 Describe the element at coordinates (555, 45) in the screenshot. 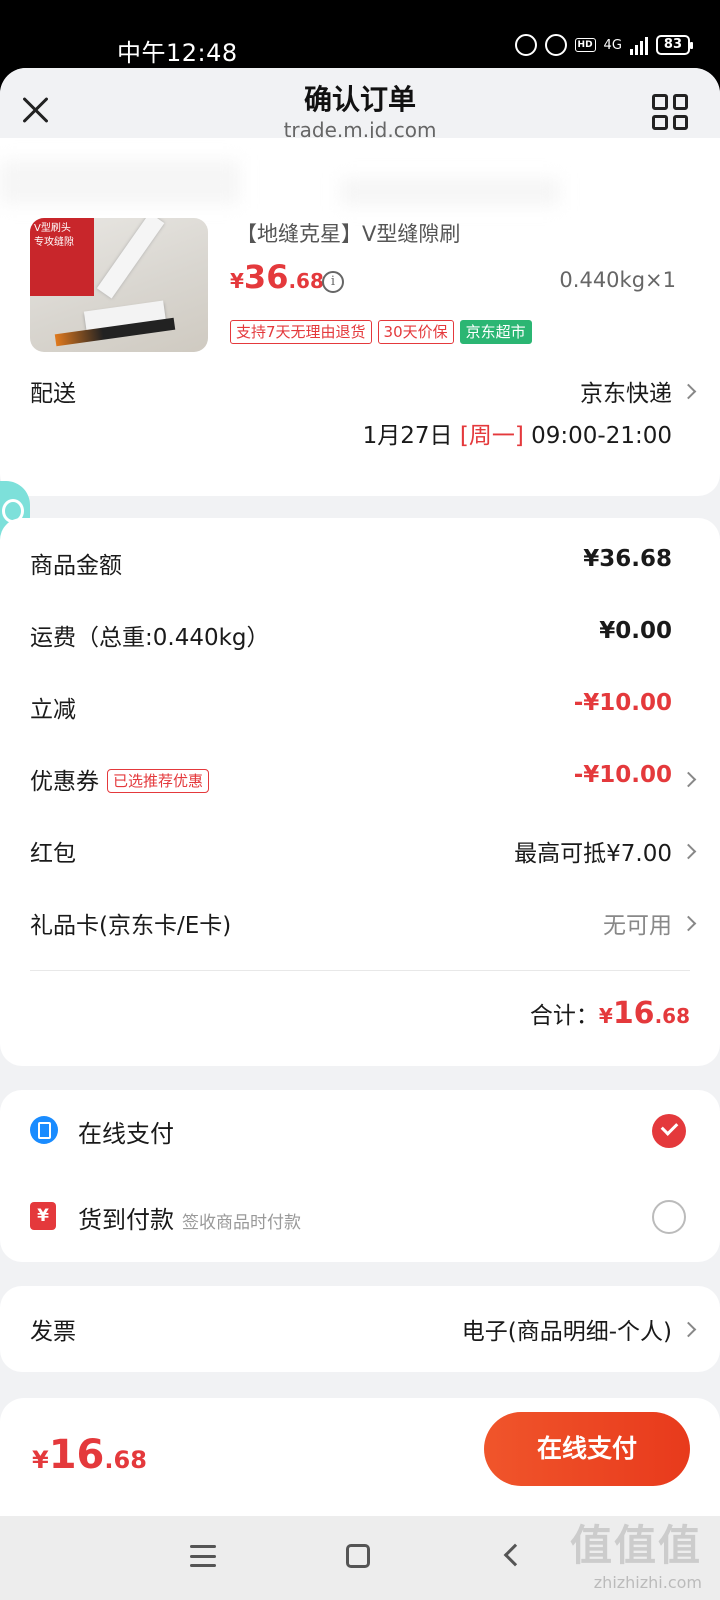

I see `alarm-icon` at that location.